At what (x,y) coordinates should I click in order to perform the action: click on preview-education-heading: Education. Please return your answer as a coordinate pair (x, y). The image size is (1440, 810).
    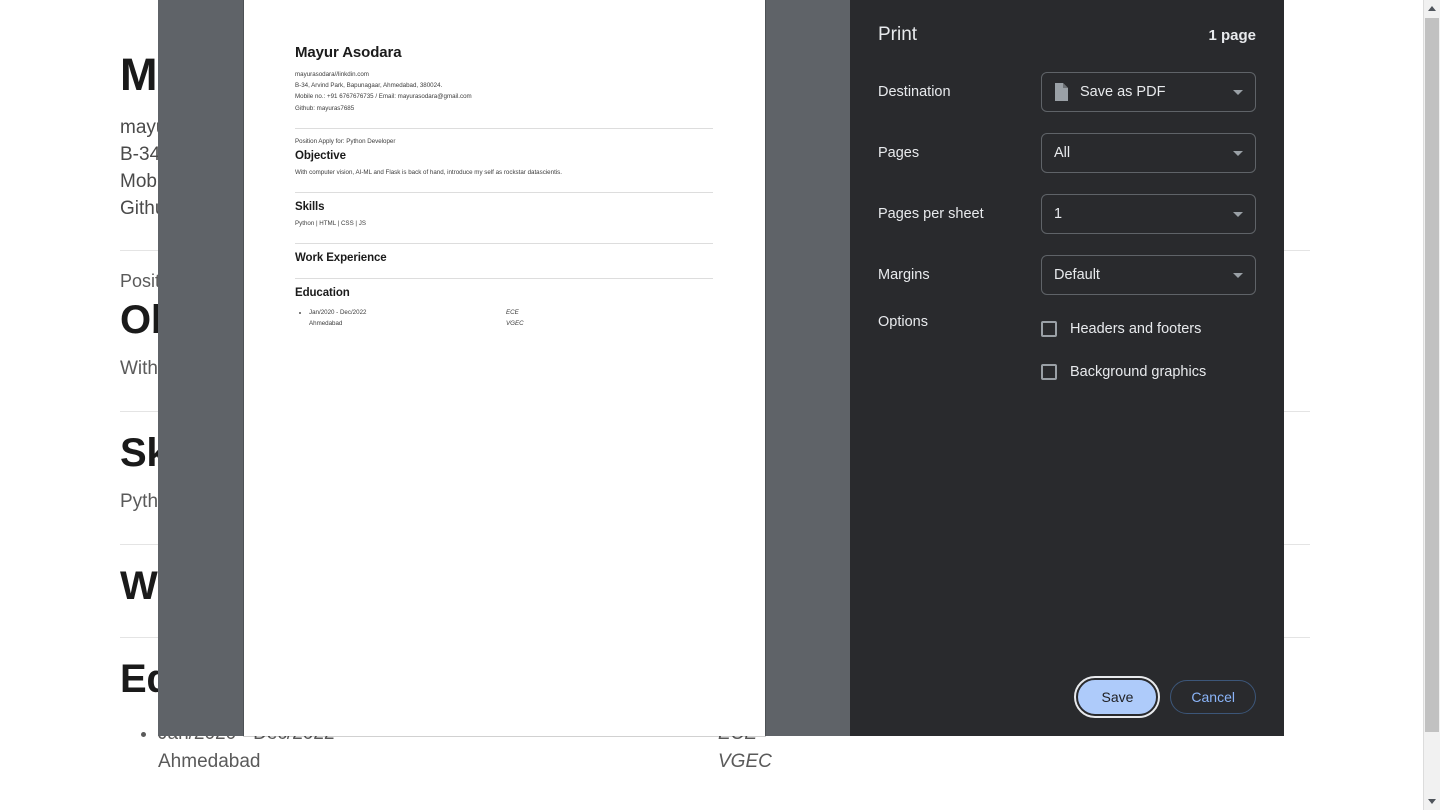
    Looking at the image, I should click on (322, 292).